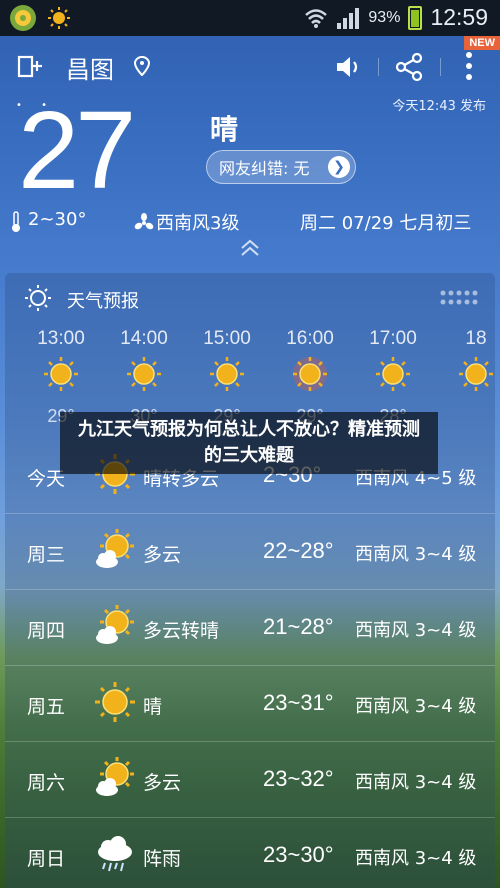 The image size is (500, 888). Describe the element at coordinates (348, 67) in the screenshot. I see `speaker-icon` at that location.